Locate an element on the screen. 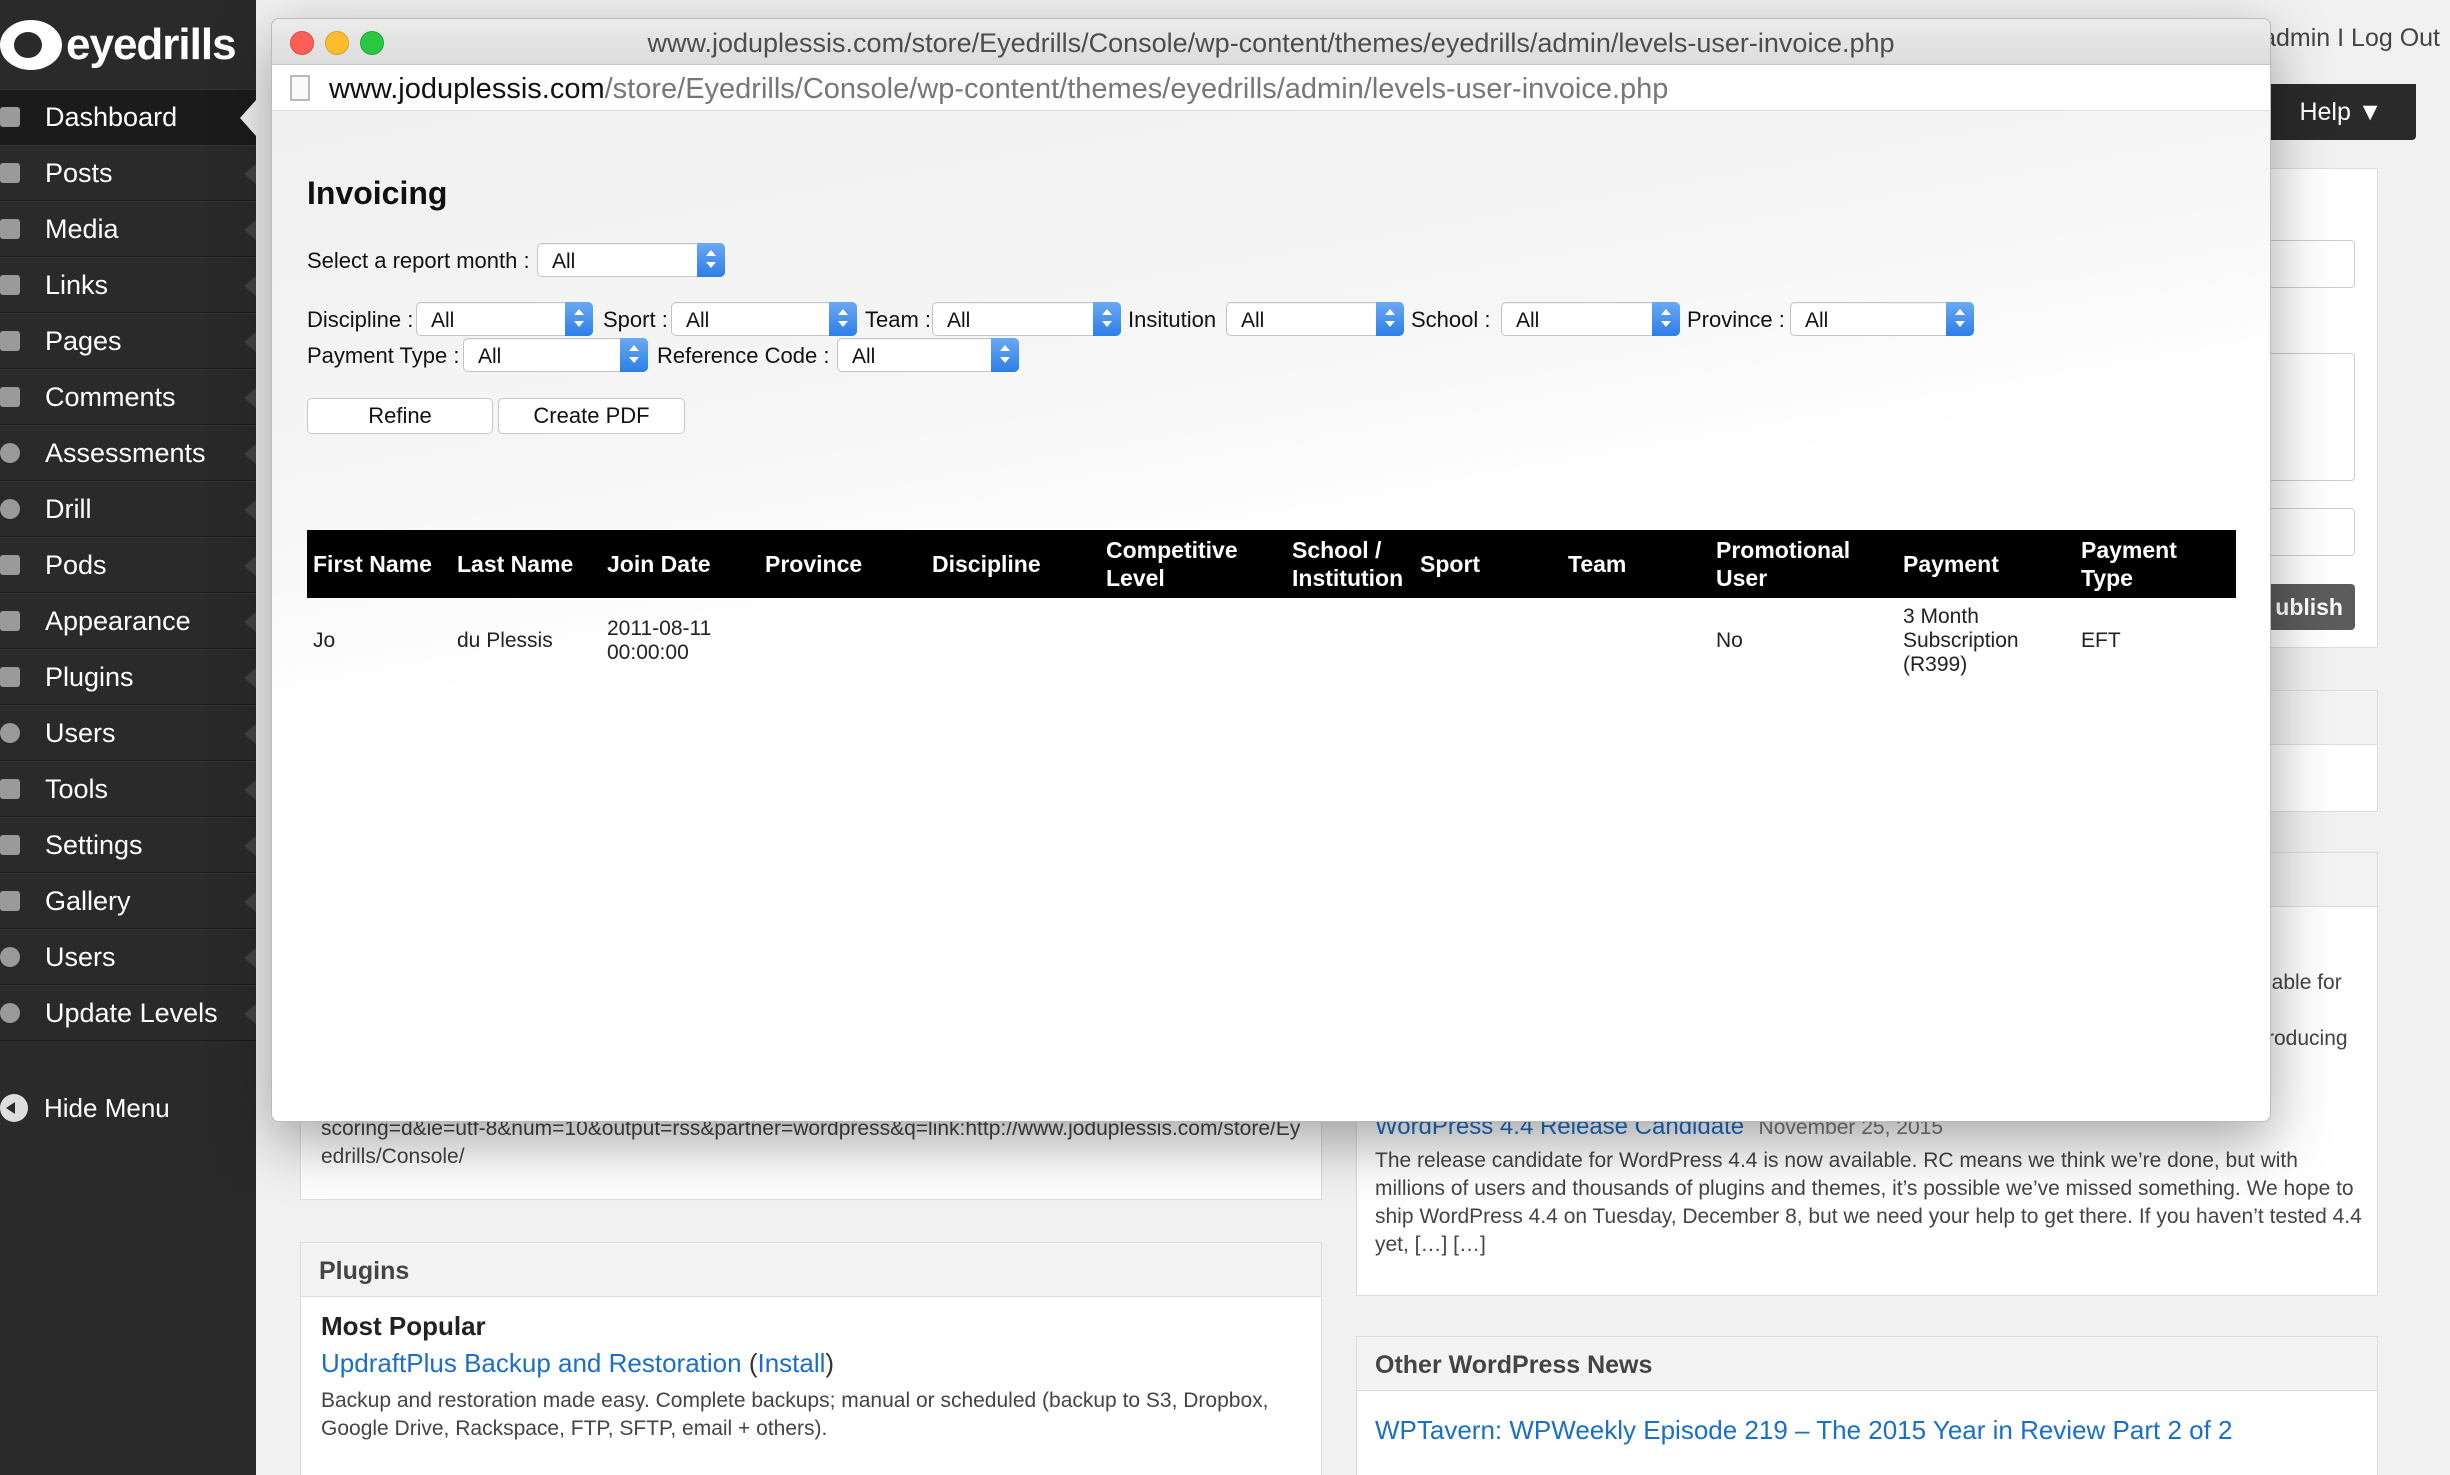 The width and height of the screenshot is (2450, 1475). report-month-select: All is located at coordinates (631, 260).